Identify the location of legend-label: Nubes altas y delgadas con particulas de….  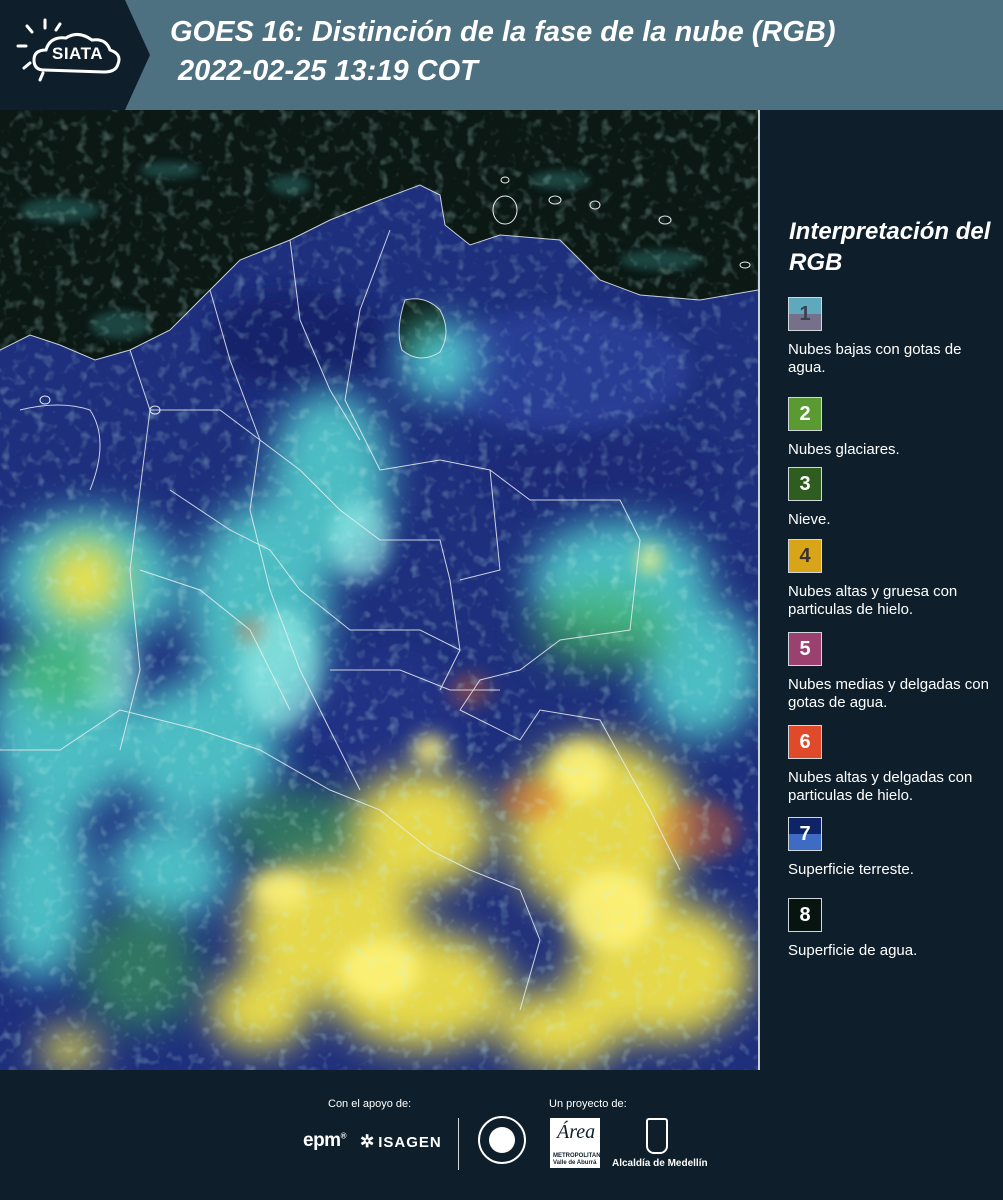
(880, 786).